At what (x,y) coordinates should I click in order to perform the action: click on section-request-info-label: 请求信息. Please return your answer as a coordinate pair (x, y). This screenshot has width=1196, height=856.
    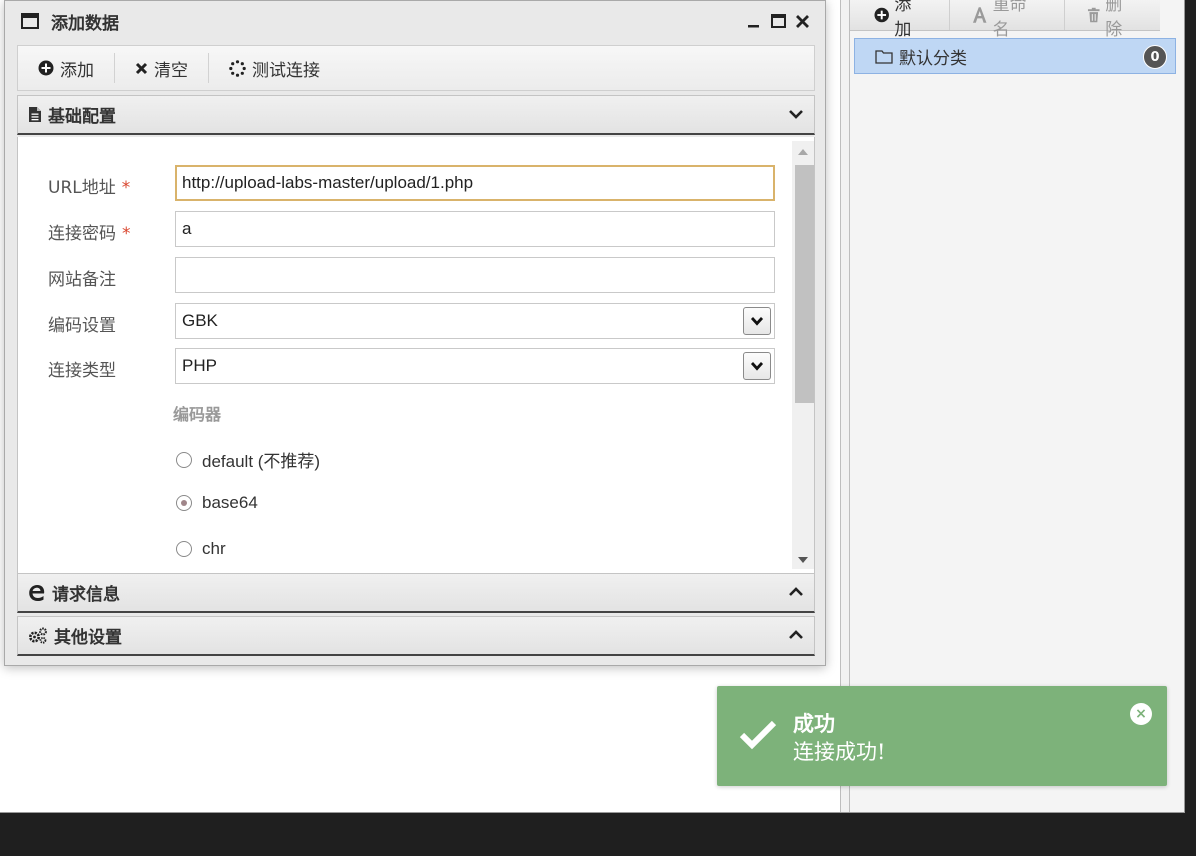
    Looking at the image, I should click on (86, 595).